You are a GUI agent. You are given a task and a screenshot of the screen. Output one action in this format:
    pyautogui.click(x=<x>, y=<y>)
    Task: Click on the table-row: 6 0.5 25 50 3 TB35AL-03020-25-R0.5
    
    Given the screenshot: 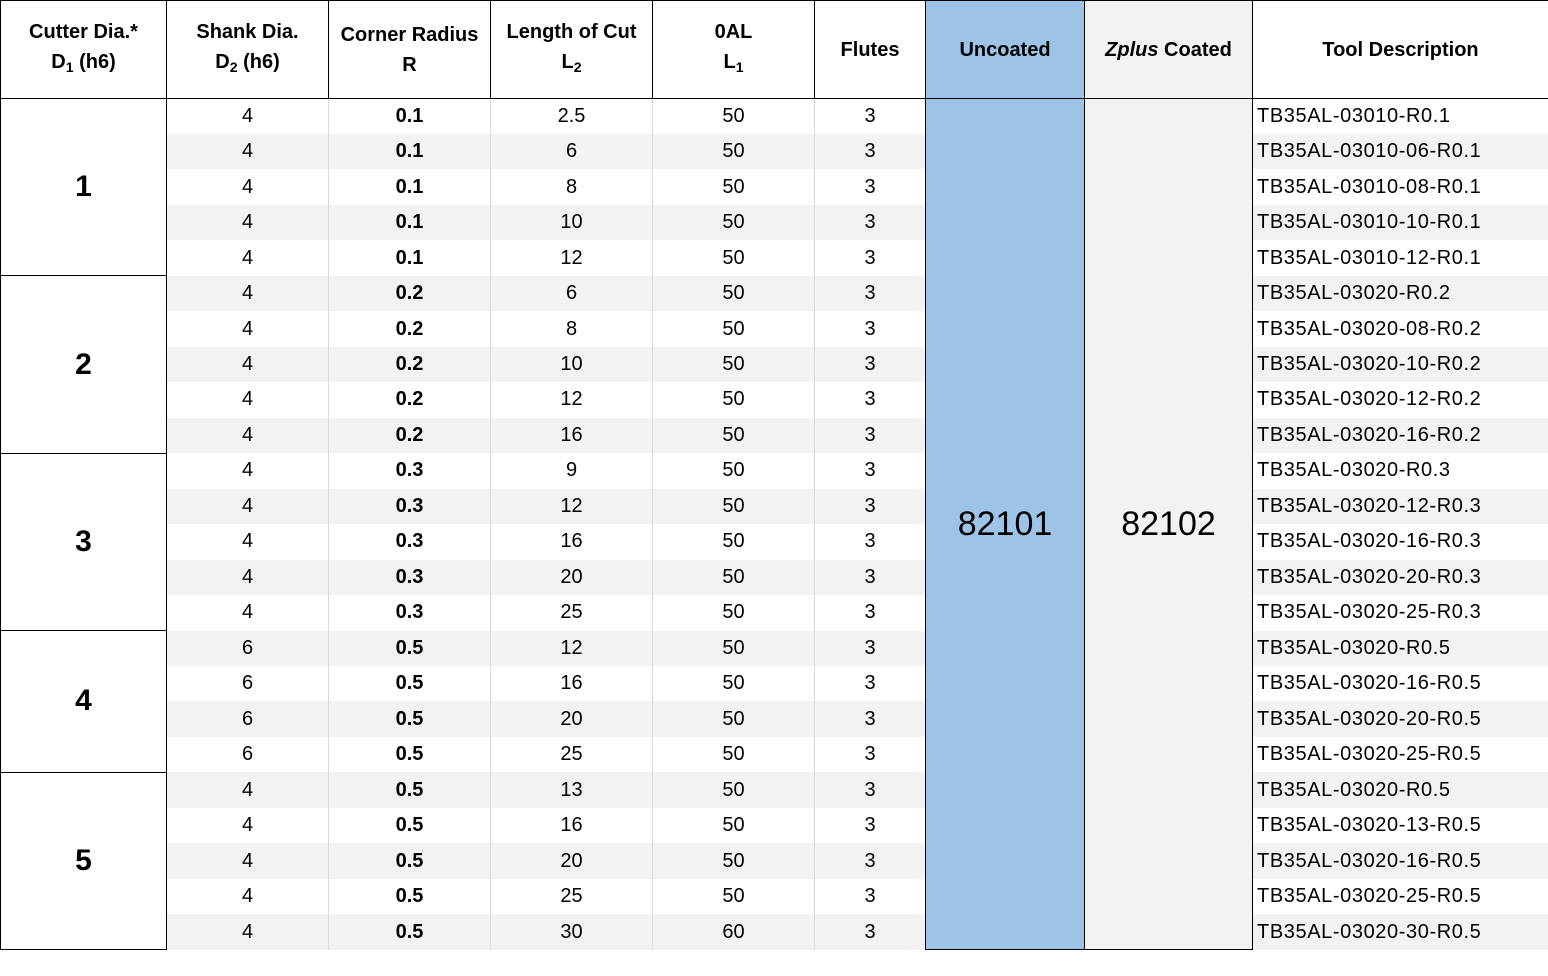 What is the action you would take?
    pyautogui.click(x=774, y=754)
    